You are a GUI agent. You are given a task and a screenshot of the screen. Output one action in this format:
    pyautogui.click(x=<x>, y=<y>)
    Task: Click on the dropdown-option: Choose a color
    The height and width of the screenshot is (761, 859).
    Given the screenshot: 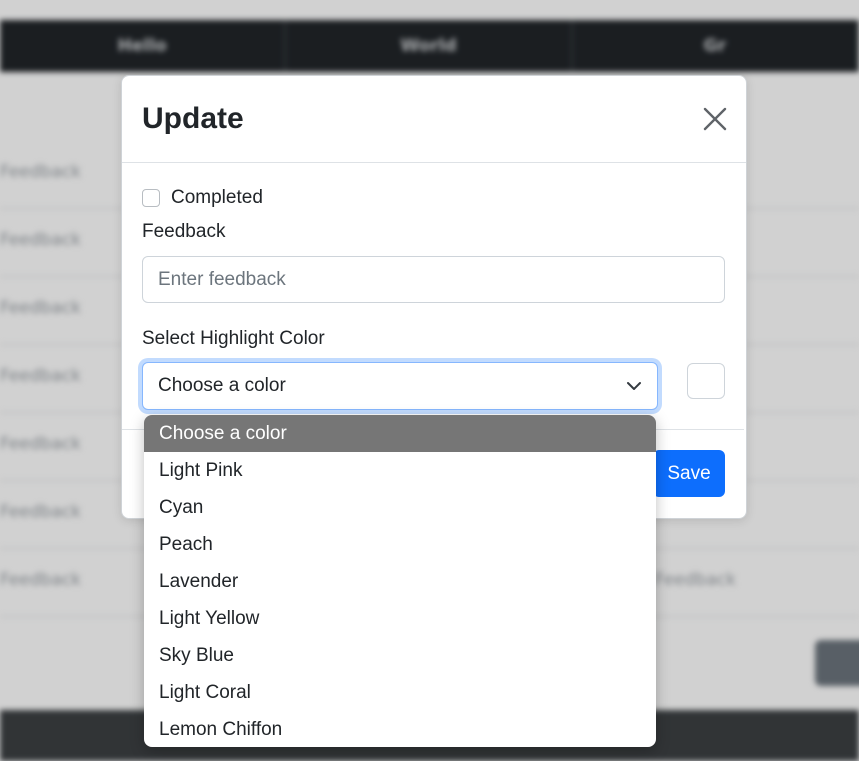 What is the action you would take?
    pyautogui.click(x=400, y=433)
    